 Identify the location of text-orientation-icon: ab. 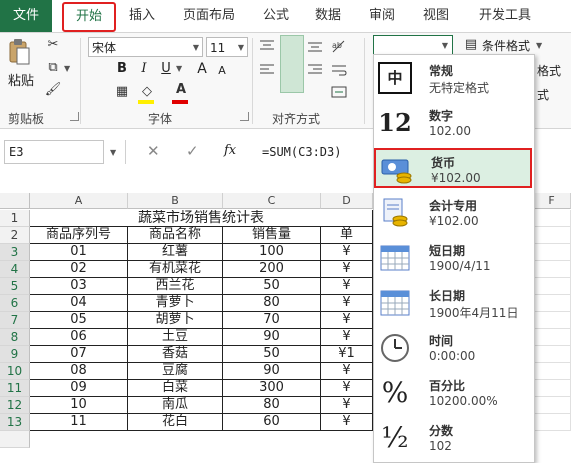
(339, 46).